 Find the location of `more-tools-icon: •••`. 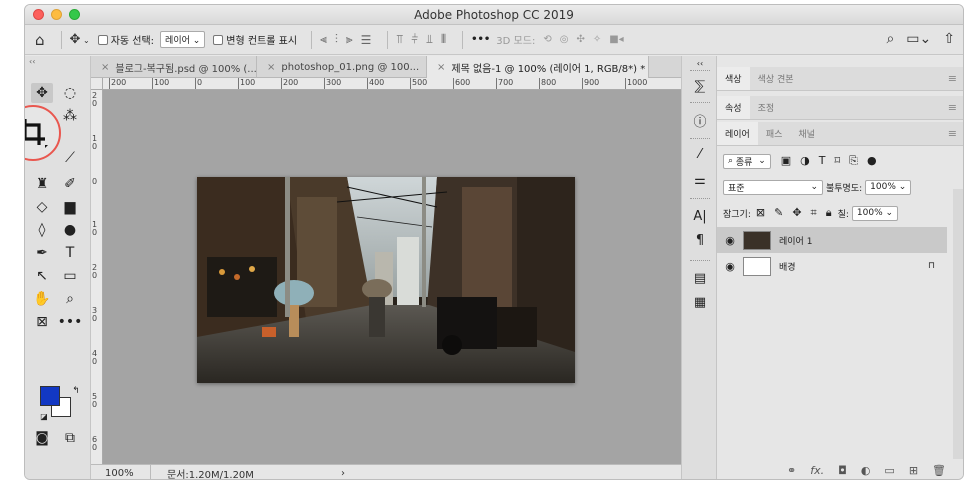

more-tools-icon: ••• is located at coordinates (70, 322).